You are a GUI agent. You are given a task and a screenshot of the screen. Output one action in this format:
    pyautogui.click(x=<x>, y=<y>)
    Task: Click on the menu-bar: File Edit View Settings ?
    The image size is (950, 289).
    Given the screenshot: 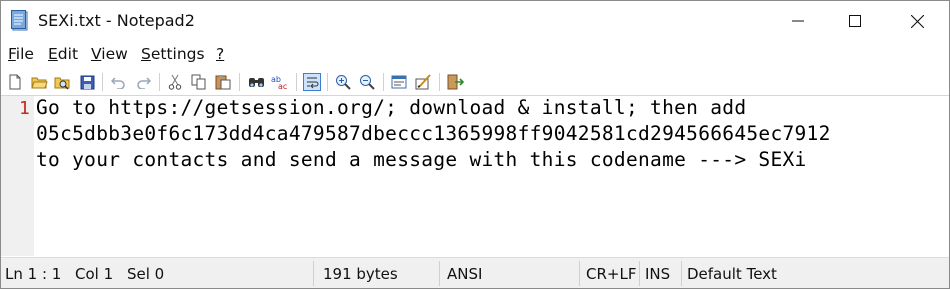 What is the action you would take?
    pyautogui.click(x=475, y=55)
    